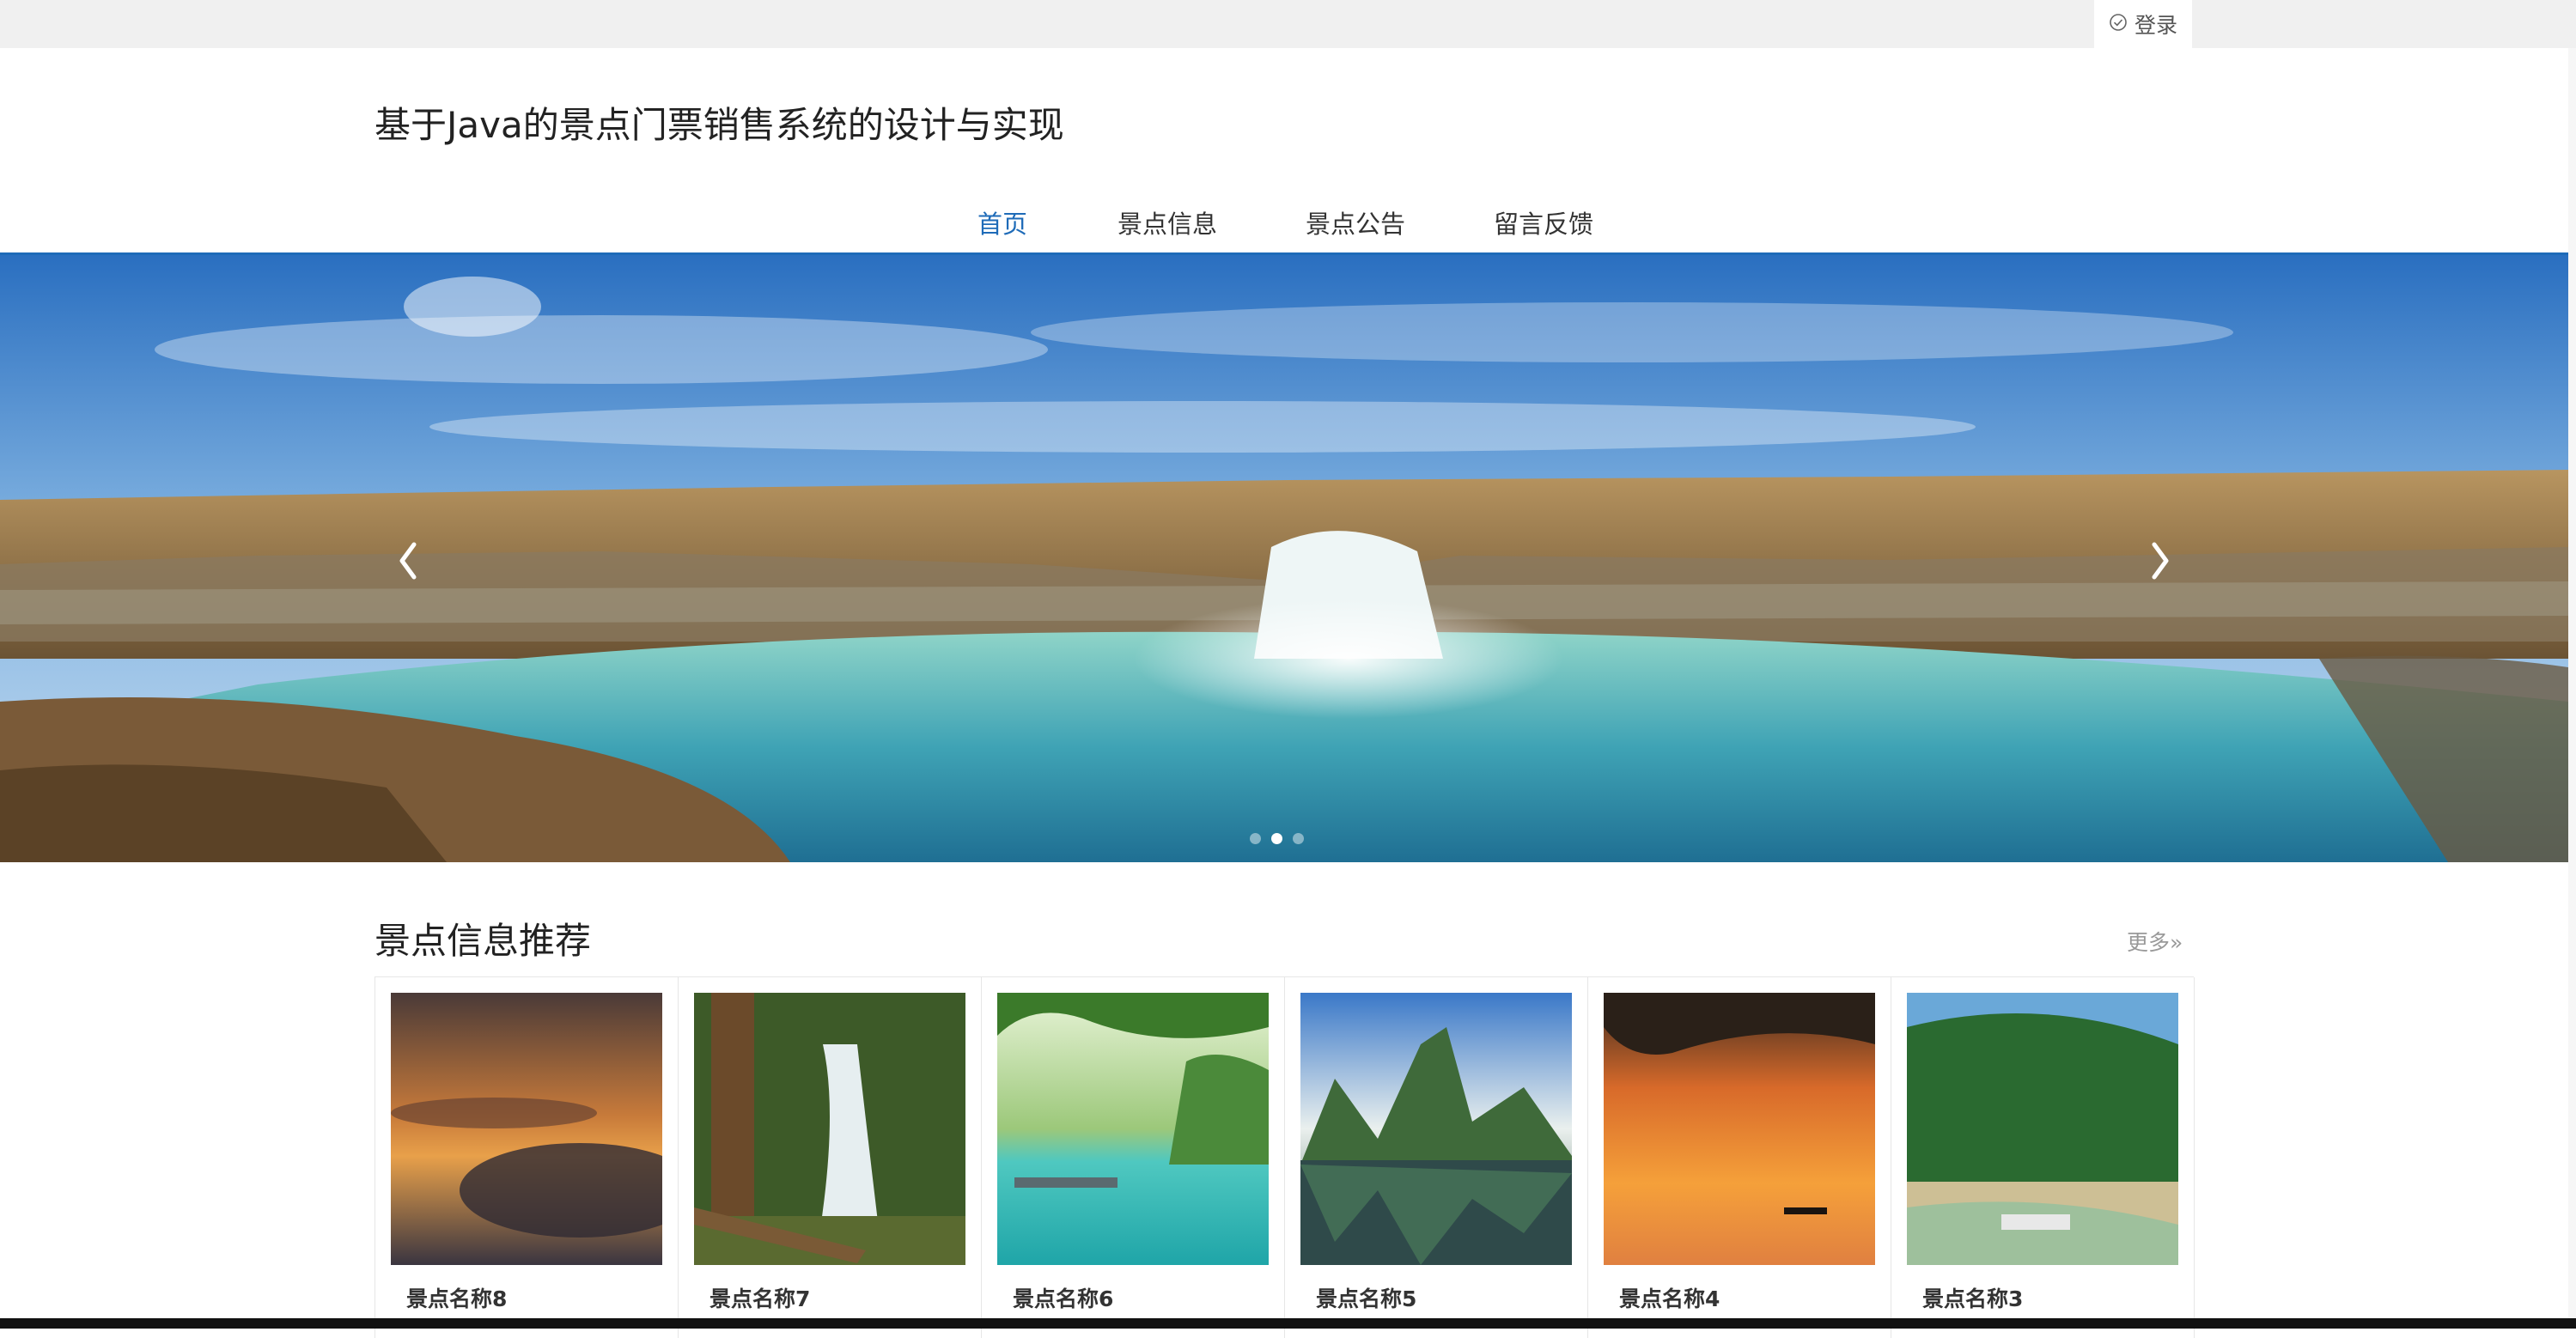 The width and height of the screenshot is (2576, 1338). I want to click on scenic-name: 景点名称4, so click(1669, 1298).